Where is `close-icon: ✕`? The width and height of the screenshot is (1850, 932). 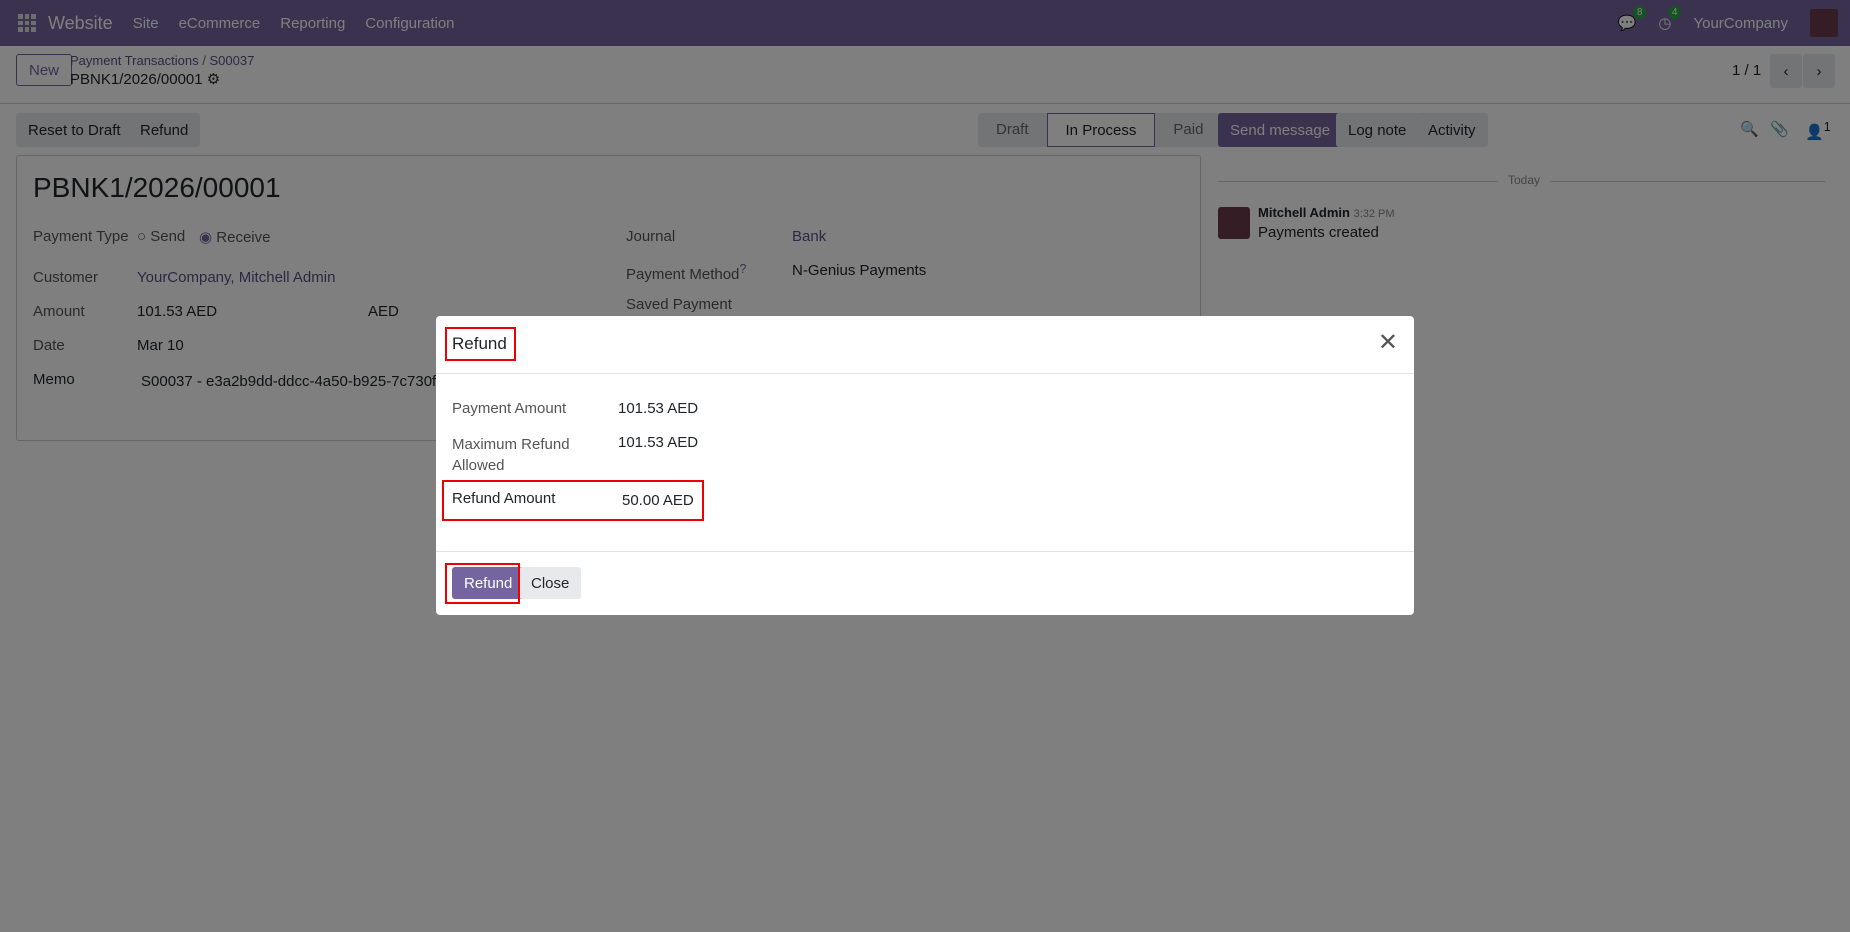
close-icon: ✕ is located at coordinates (1388, 342).